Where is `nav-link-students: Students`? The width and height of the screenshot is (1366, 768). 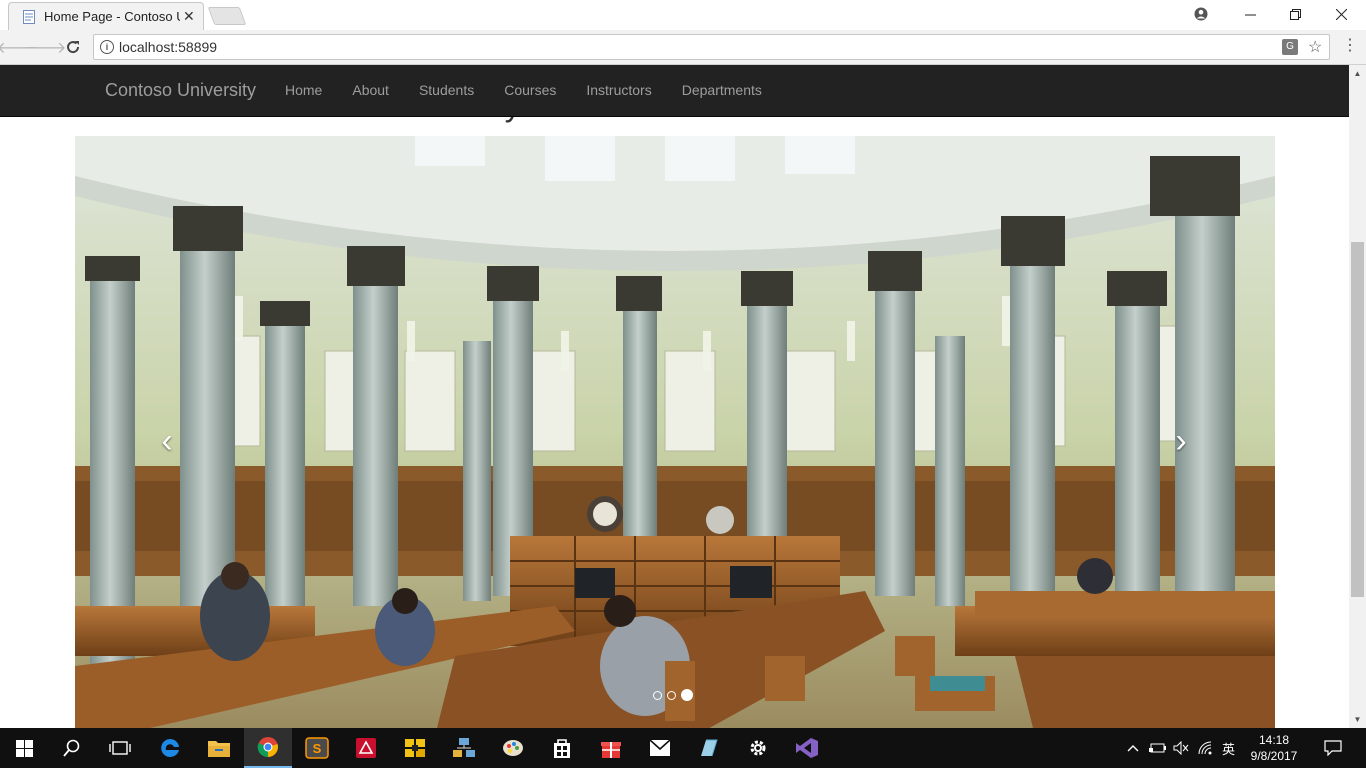 nav-link-students: Students is located at coordinates (446, 90).